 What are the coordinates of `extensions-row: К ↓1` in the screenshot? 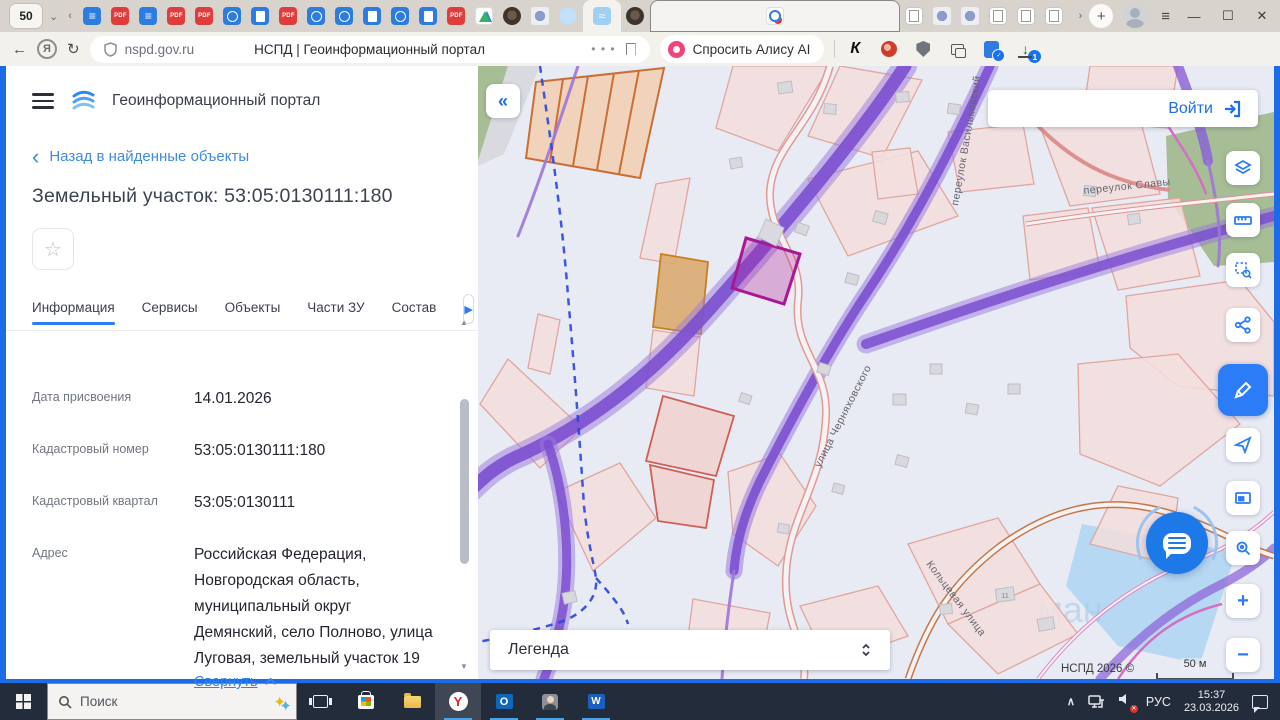 It's located at (943, 51).